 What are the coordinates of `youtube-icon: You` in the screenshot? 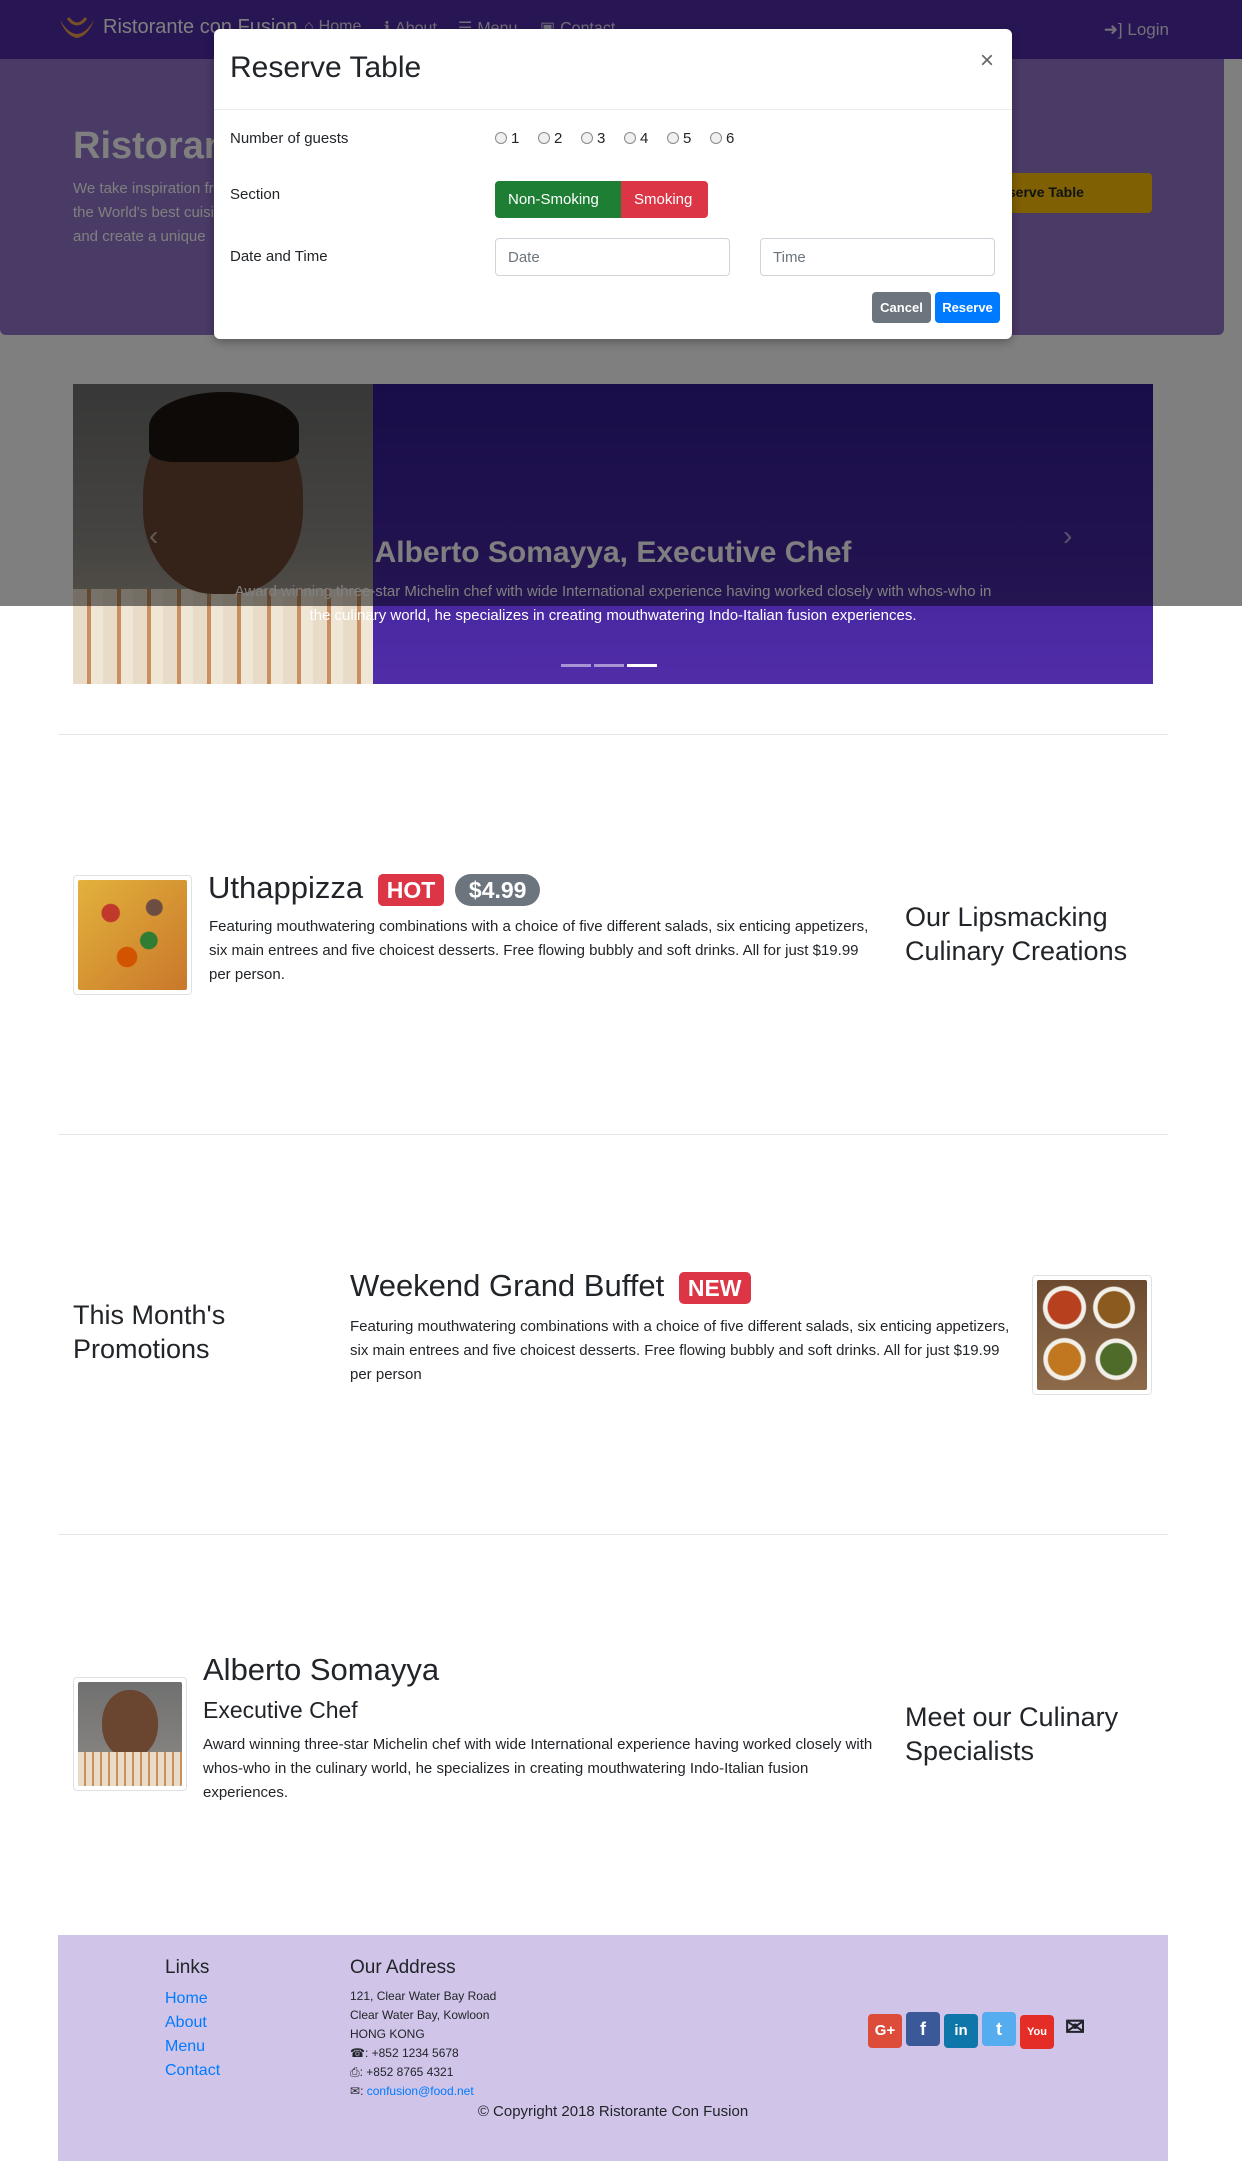 It's located at (1037, 2032).